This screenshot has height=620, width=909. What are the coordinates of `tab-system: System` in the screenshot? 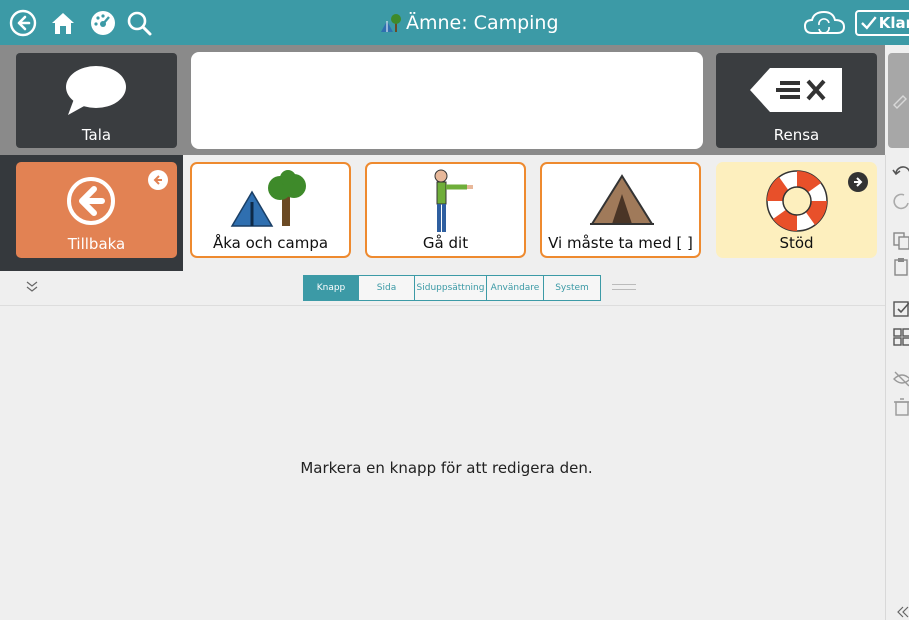 It's located at (572, 288).